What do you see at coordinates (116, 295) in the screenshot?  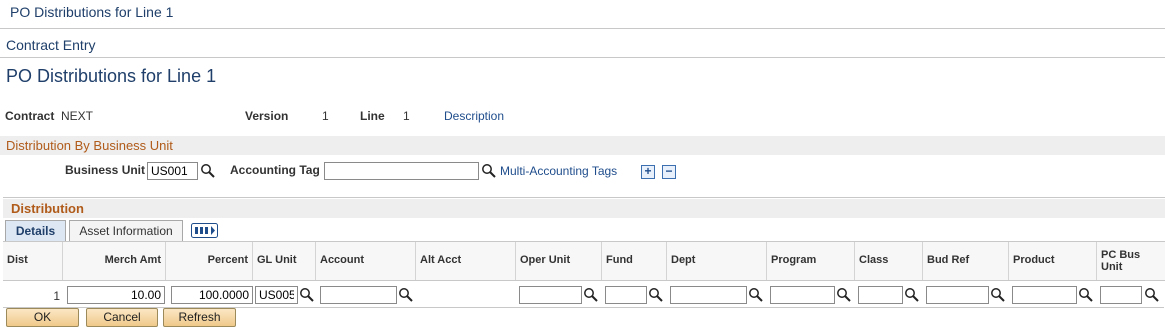 I see `merch-amt-input` at bounding box center [116, 295].